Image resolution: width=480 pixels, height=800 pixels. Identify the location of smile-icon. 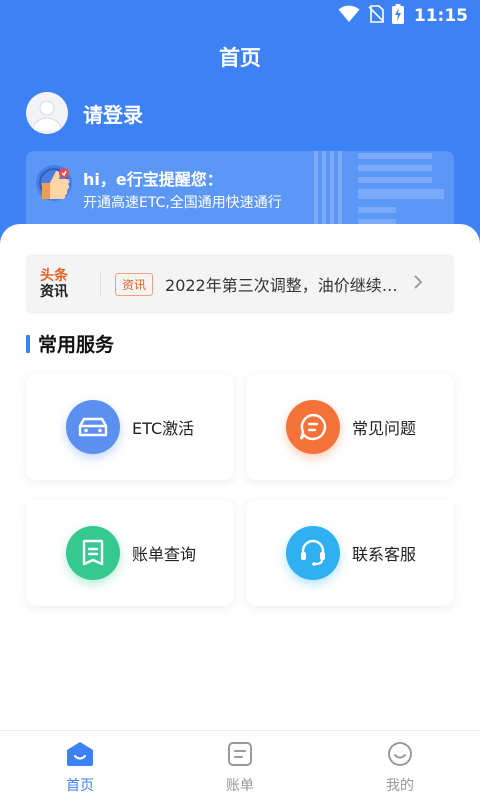
(400, 756).